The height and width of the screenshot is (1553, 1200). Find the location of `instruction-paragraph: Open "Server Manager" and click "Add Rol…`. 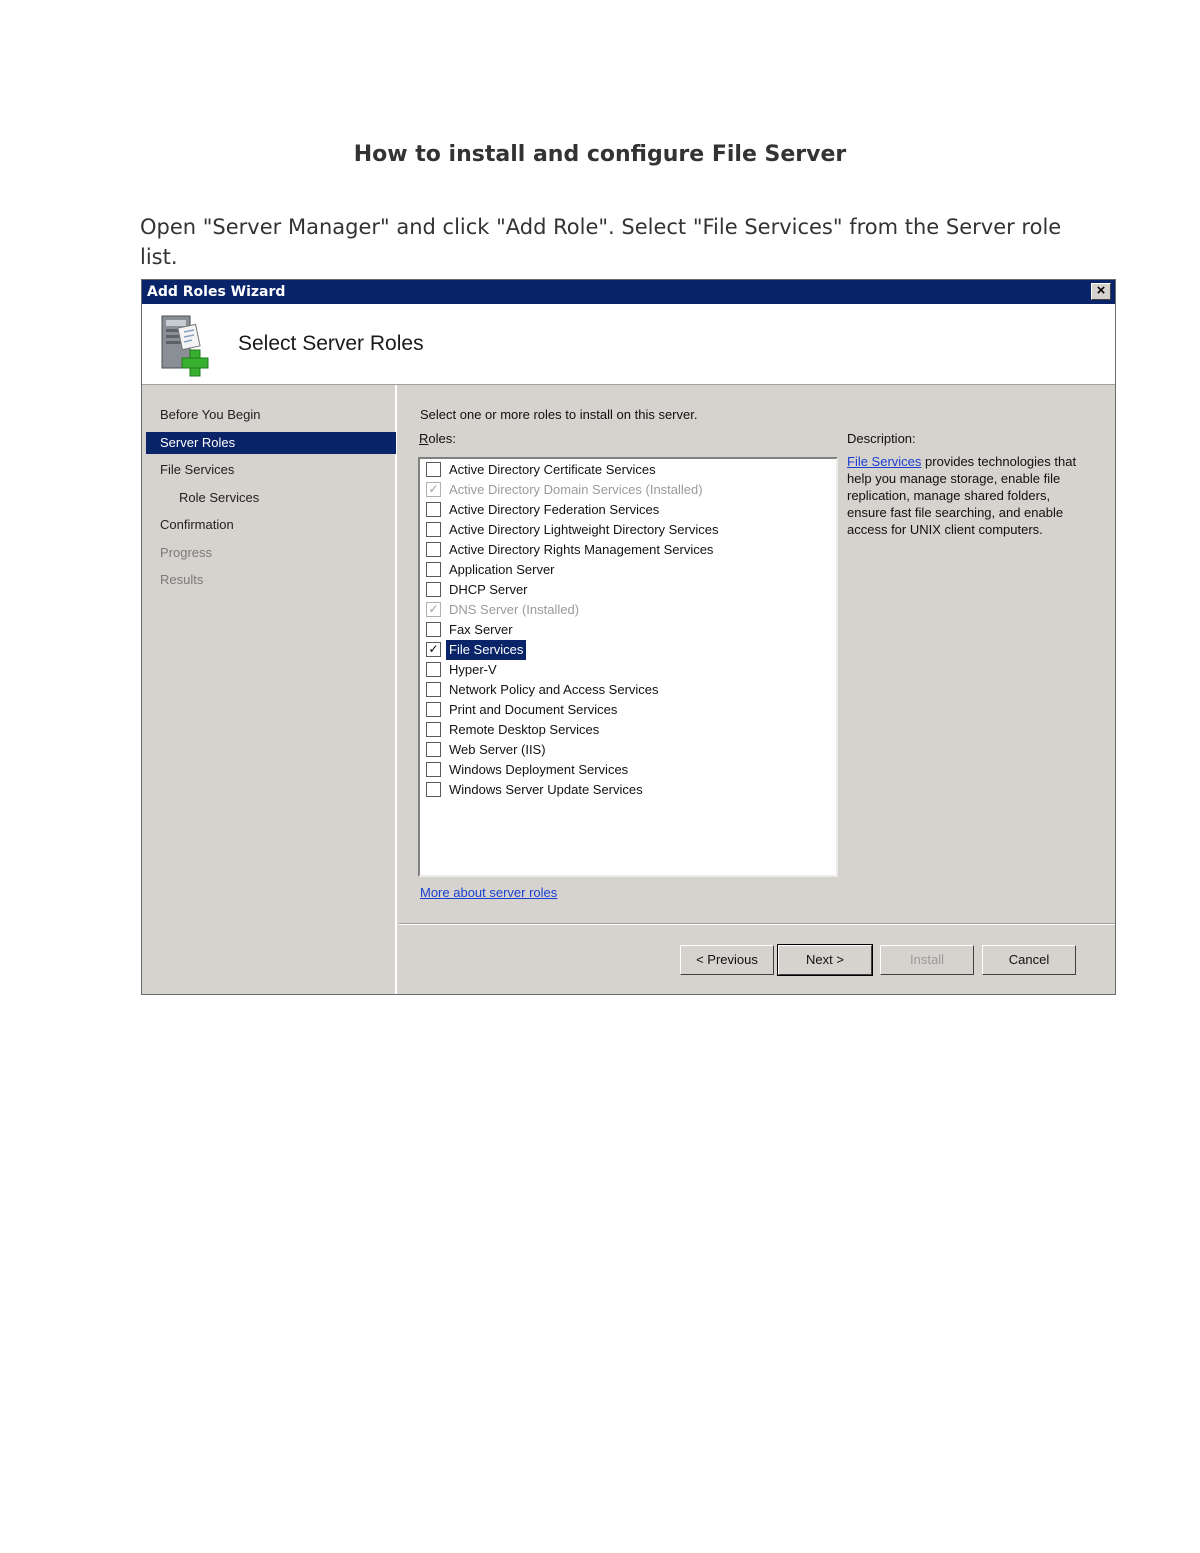

instruction-paragraph: Open "Server Manager" and click "Add Rol… is located at coordinates (601, 242).